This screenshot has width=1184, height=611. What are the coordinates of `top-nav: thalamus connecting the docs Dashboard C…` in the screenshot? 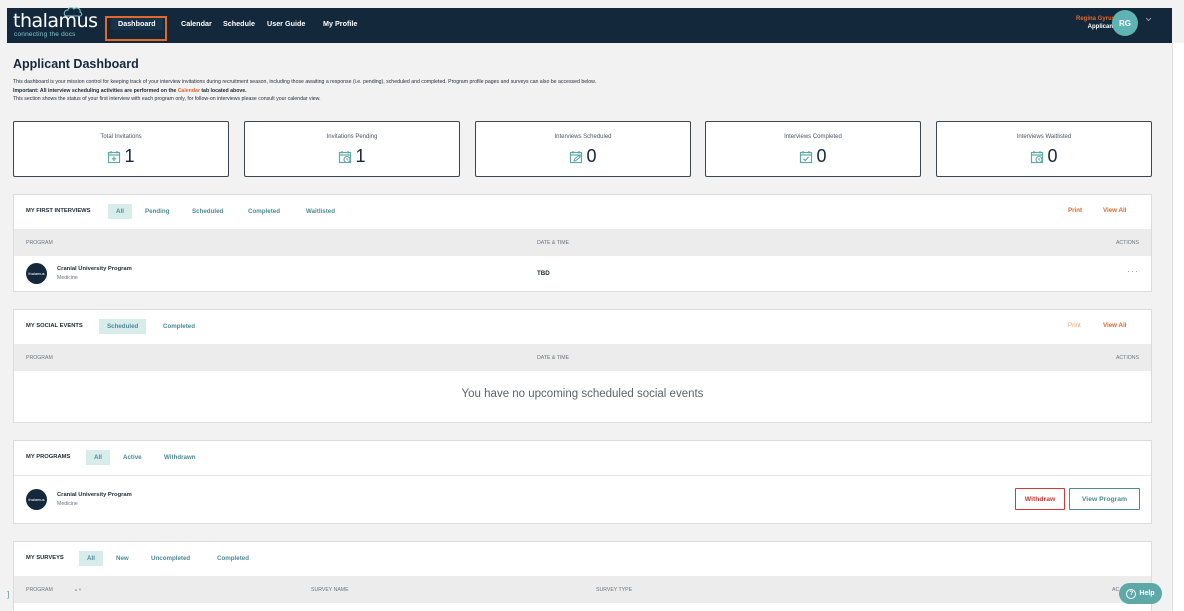 It's located at (589, 25).